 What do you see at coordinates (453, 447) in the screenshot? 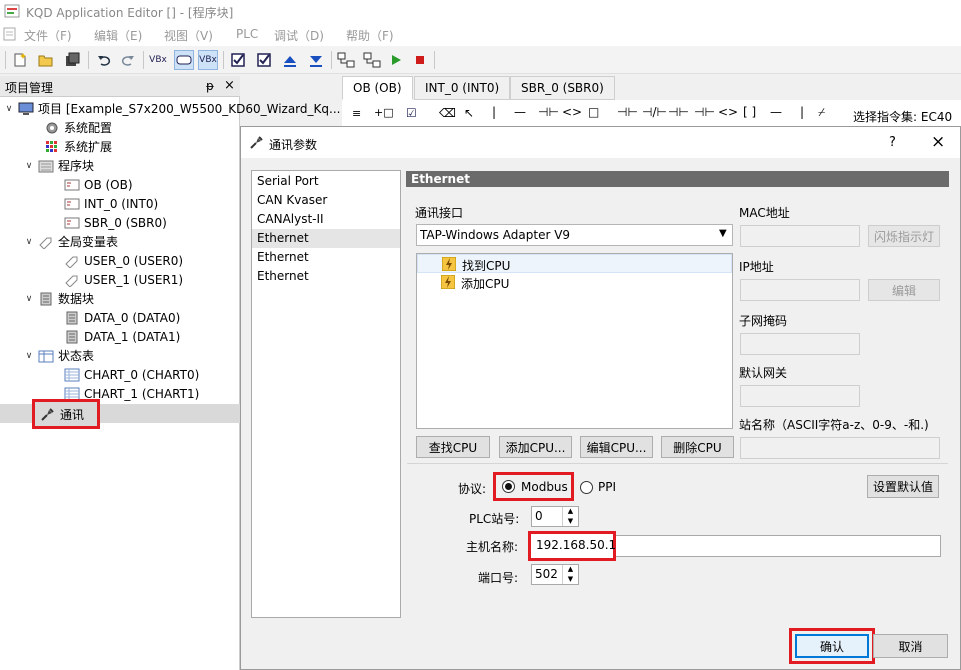
I see `find-cpu-button: 查找CPU` at bounding box center [453, 447].